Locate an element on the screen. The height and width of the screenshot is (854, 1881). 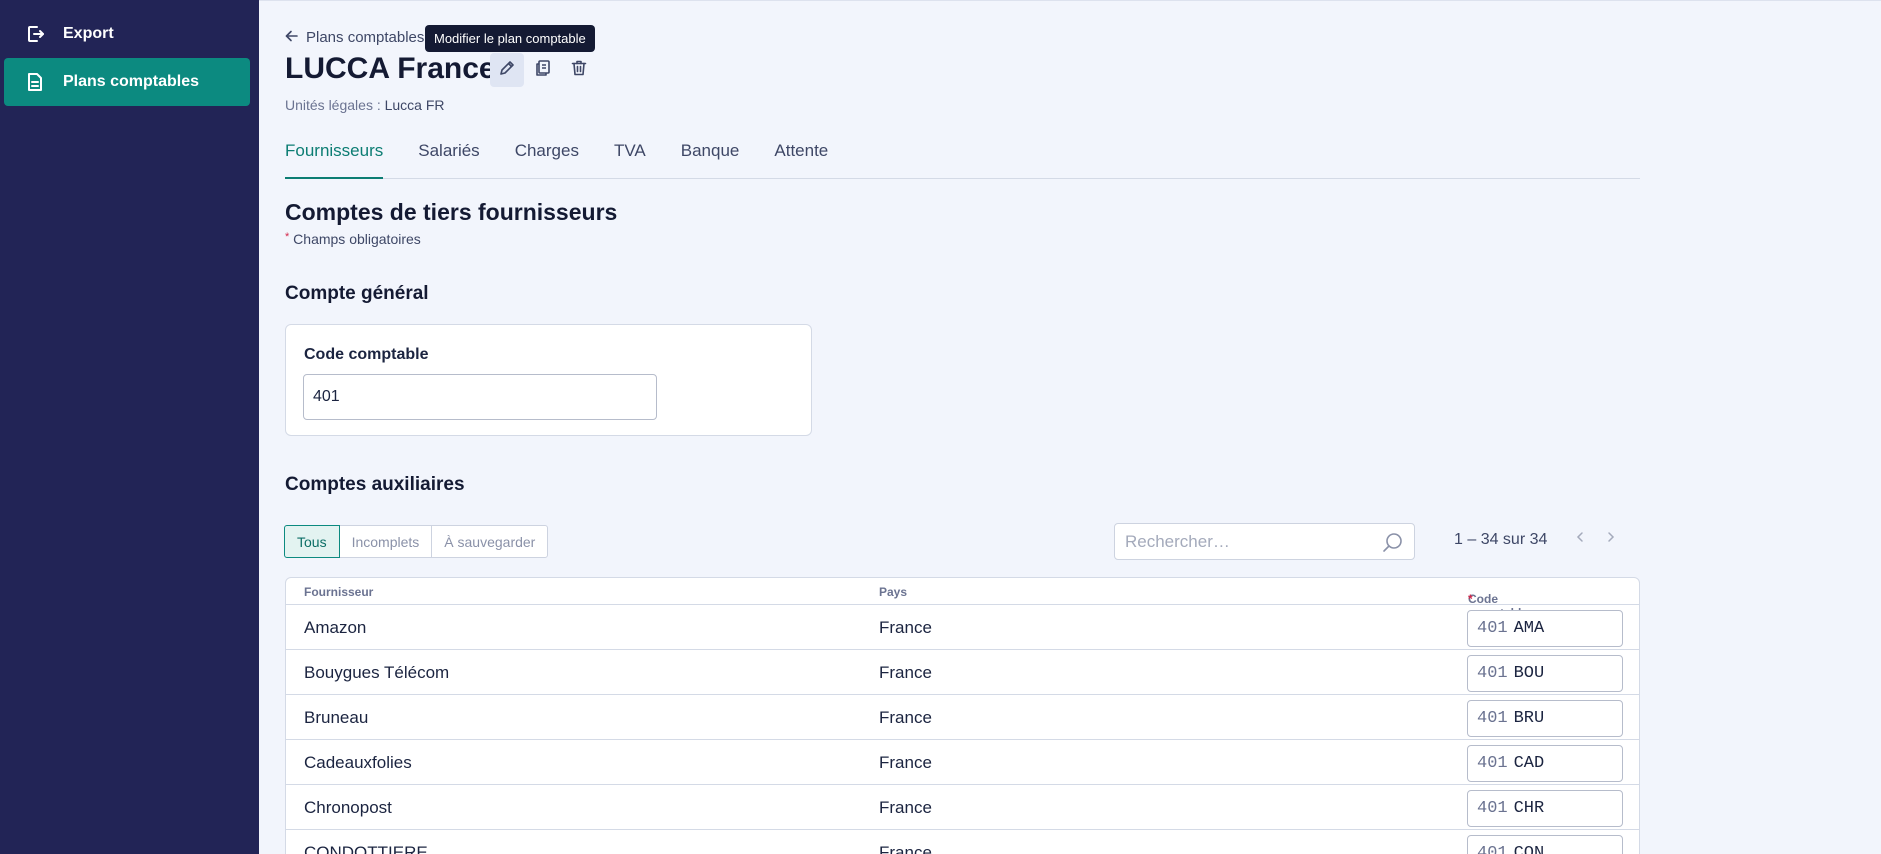
breadcrumb-label: Plans comptables is located at coordinates (365, 37).